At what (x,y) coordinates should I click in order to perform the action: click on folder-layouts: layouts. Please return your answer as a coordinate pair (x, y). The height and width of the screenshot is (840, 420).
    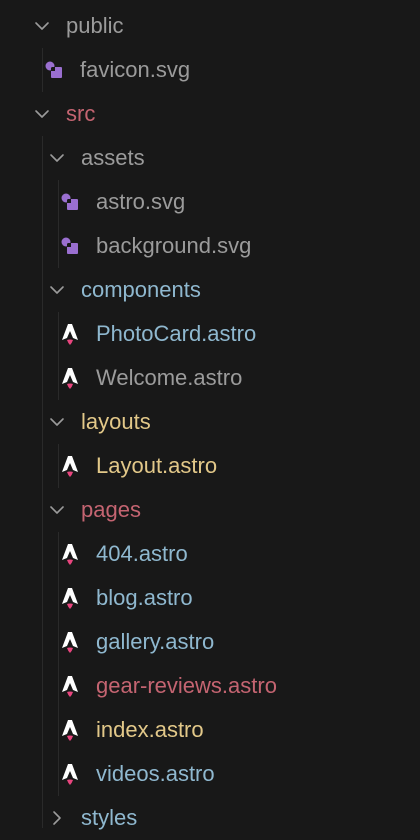
    Looking at the image, I should click on (210, 422).